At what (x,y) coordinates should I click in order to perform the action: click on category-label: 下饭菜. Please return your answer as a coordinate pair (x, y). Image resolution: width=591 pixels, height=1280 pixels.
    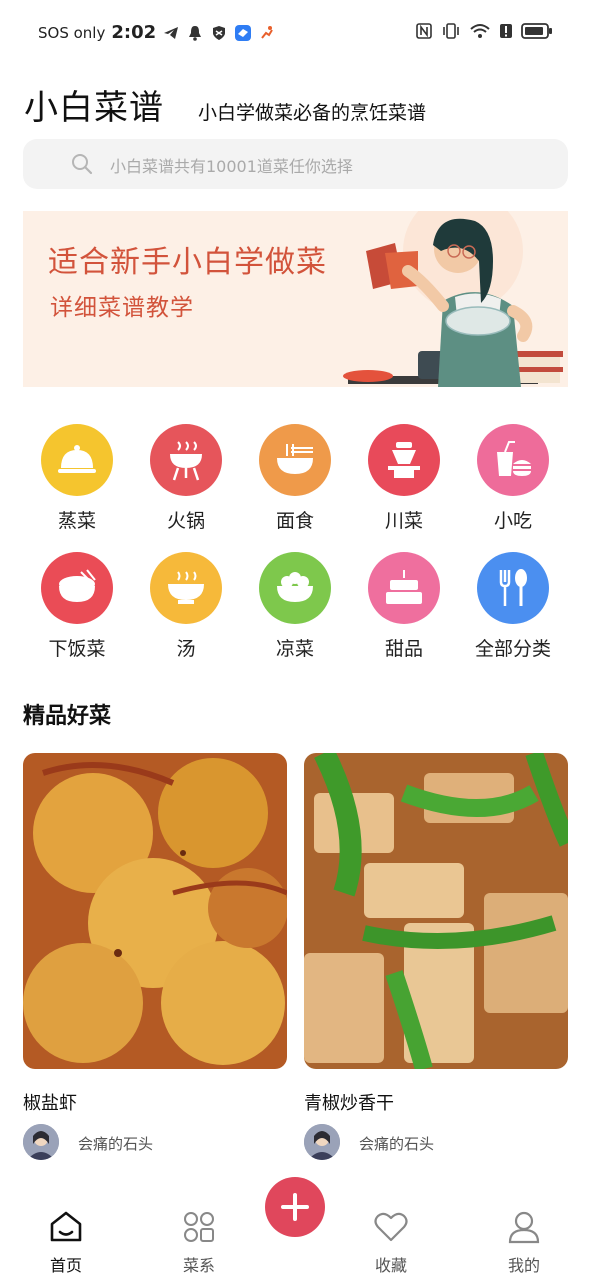
    Looking at the image, I should click on (77, 649).